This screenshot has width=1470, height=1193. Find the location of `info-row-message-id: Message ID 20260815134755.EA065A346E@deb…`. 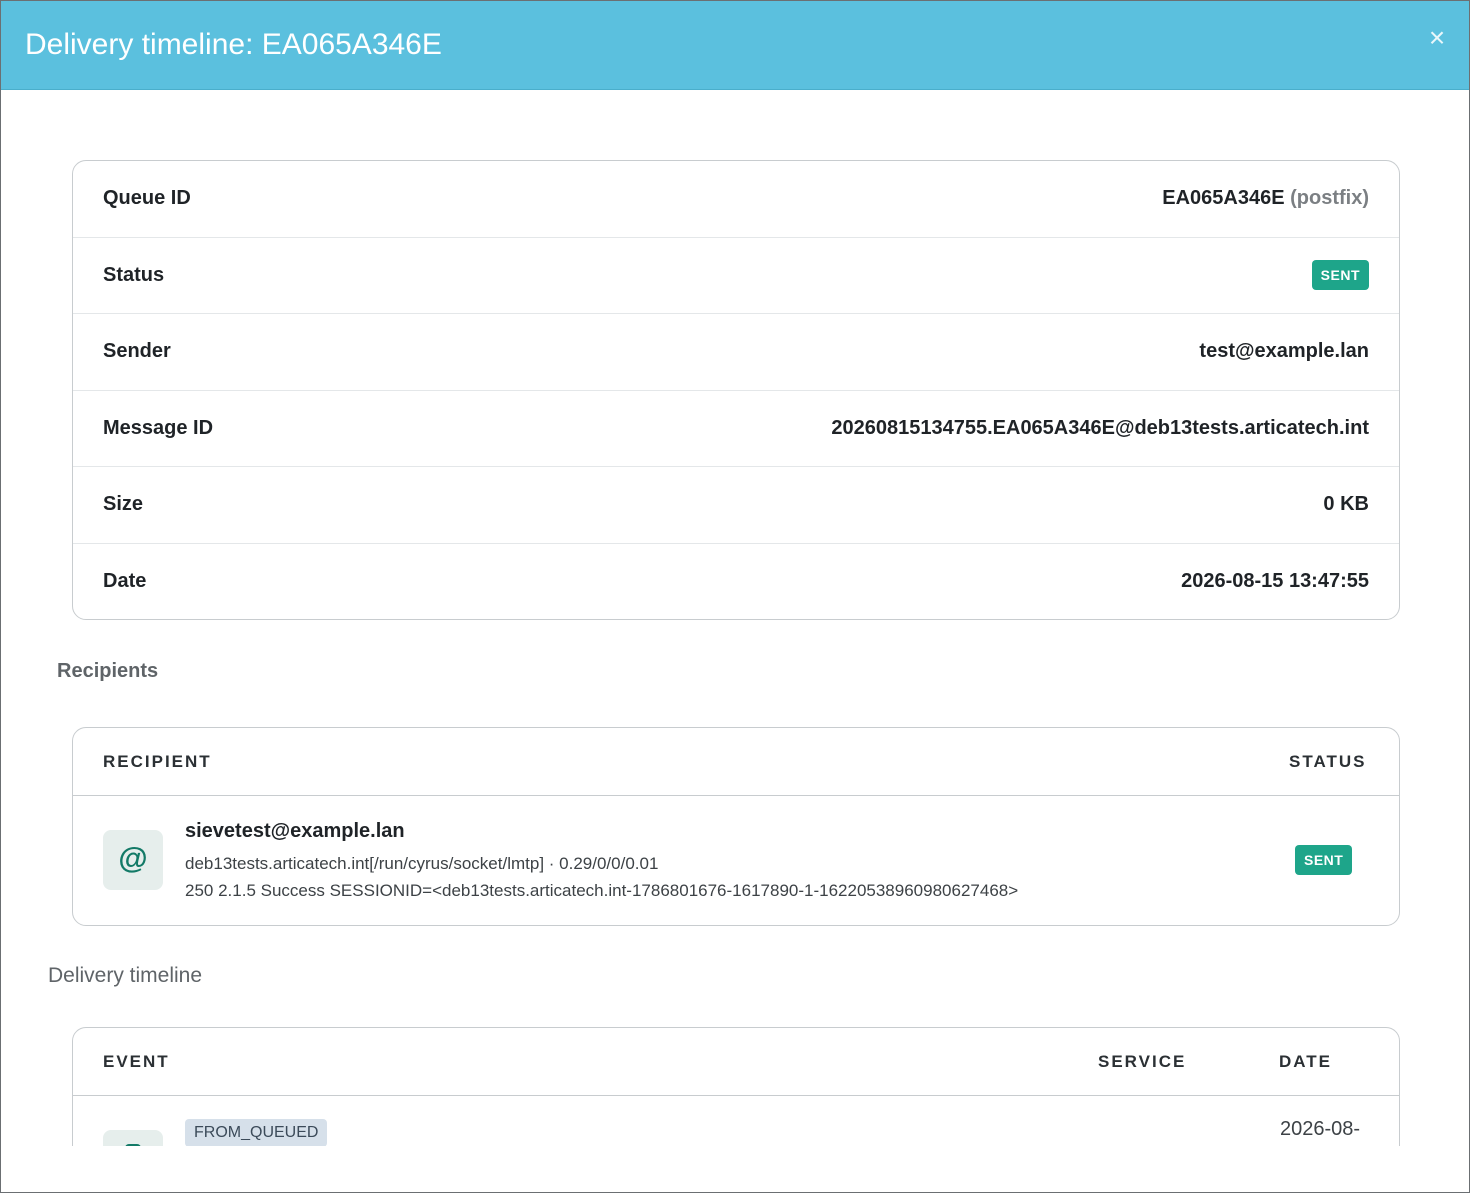

info-row-message-id: Message ID 20260815134755.EA065A346E@deb… is located at coordinates (736, 429).